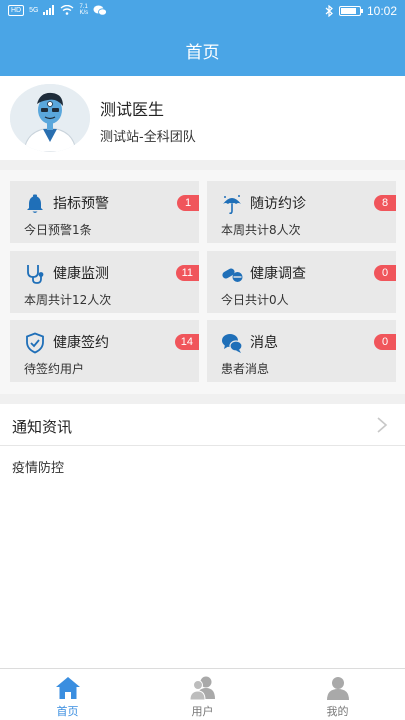  I want to click on count-badge: 11, so click(187, 273).